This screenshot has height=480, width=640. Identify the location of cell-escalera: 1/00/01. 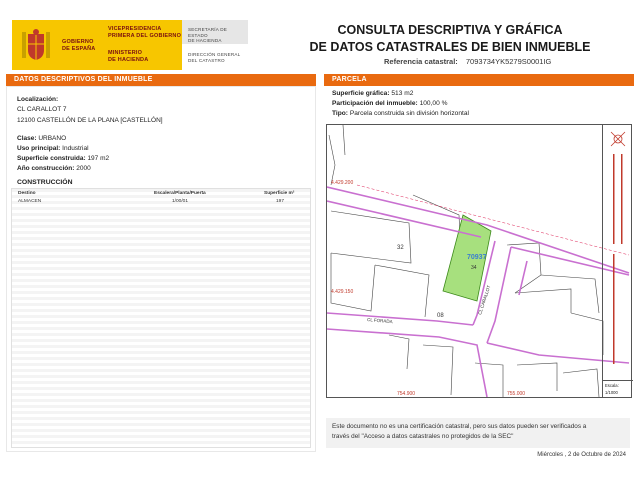
(180, 201).